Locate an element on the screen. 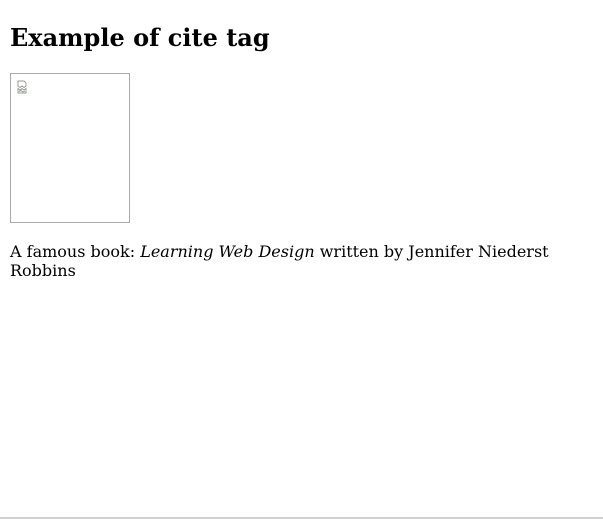  book-title-cite: Learning Web Design is located at coordinates (227, 251).